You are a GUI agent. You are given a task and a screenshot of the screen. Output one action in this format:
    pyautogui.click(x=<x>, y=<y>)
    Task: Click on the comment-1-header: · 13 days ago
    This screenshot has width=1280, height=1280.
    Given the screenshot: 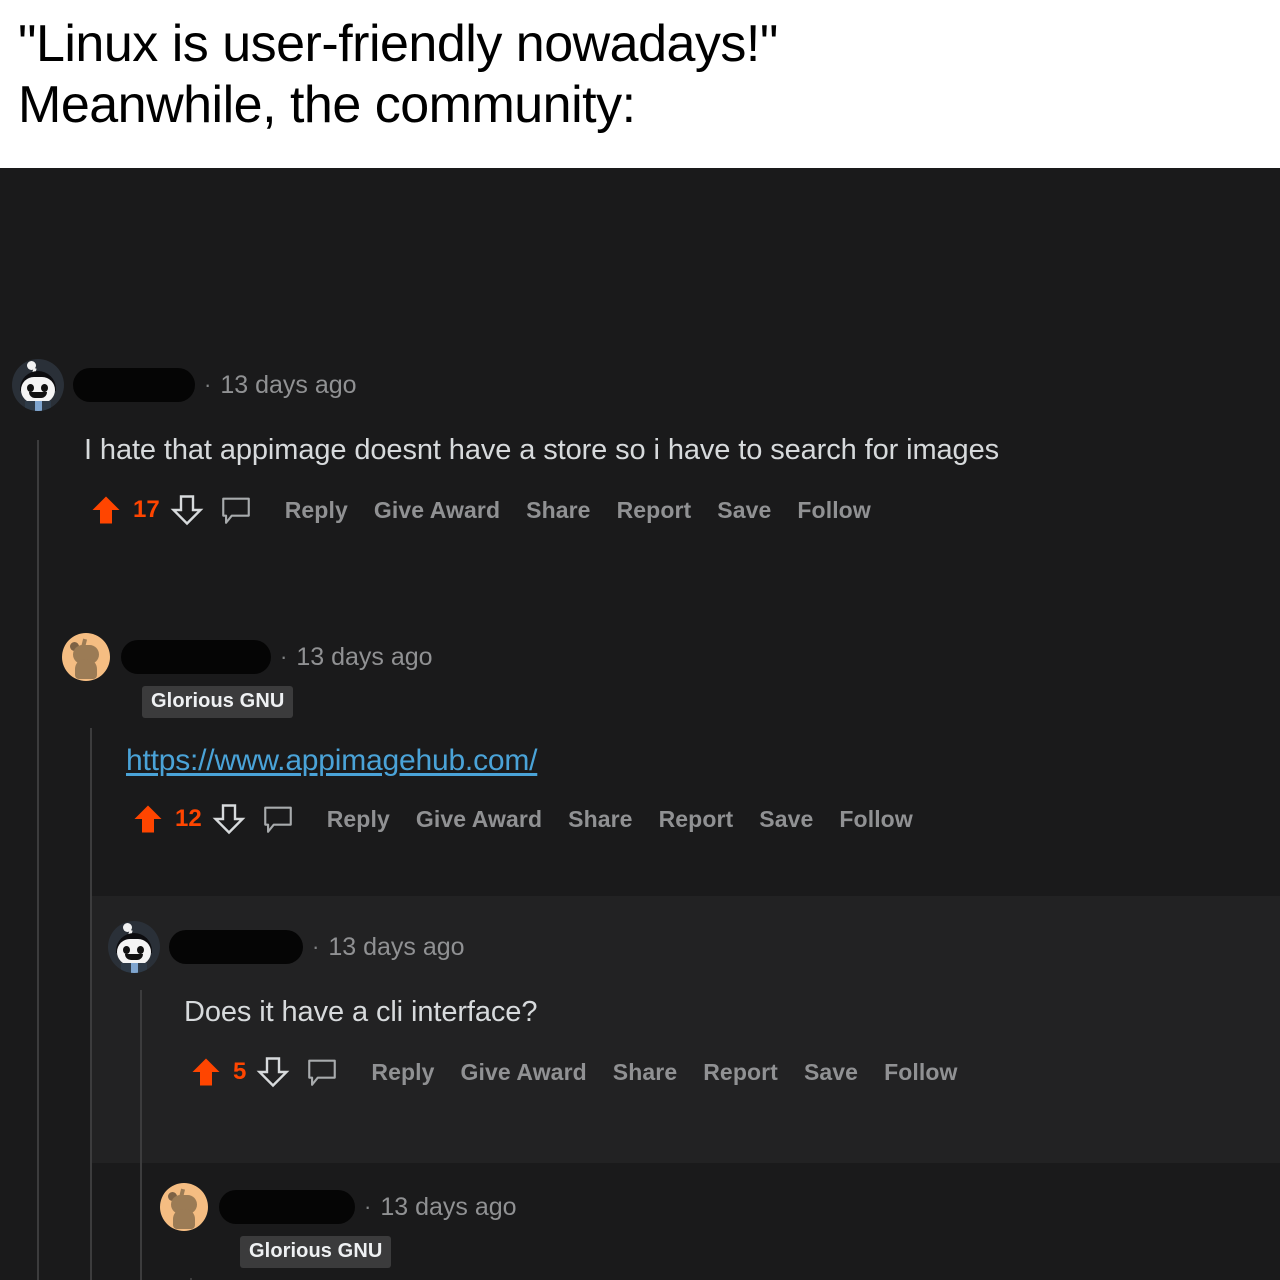 What is the action you would take?
    pyautogui.click(x=505, y=385)
    